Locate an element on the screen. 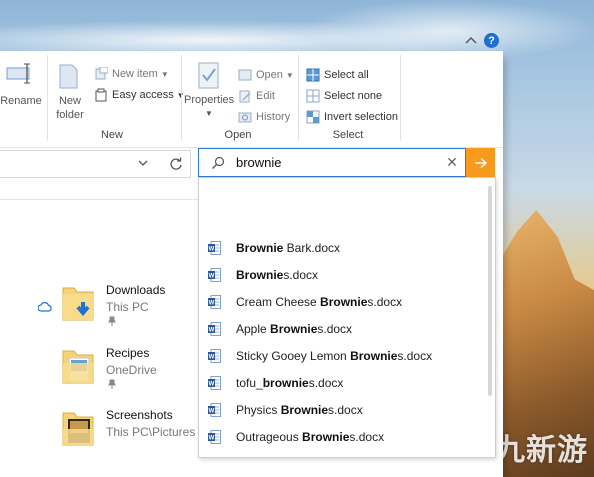 This screenshot has width=594, height=477. suggestion-prefix: Cream Cheese is located at coordinates (278, 302).